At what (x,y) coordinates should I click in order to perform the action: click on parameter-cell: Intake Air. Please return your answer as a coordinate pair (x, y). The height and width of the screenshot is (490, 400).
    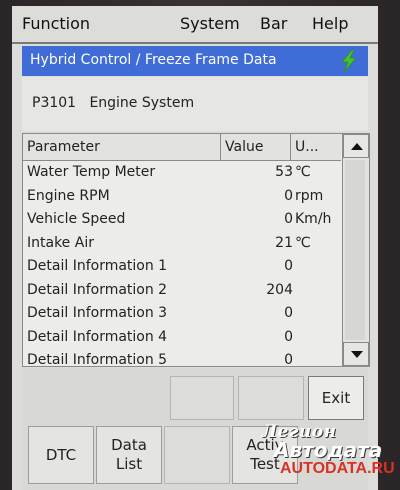
    Looking at the image, I should click on (60, 242).